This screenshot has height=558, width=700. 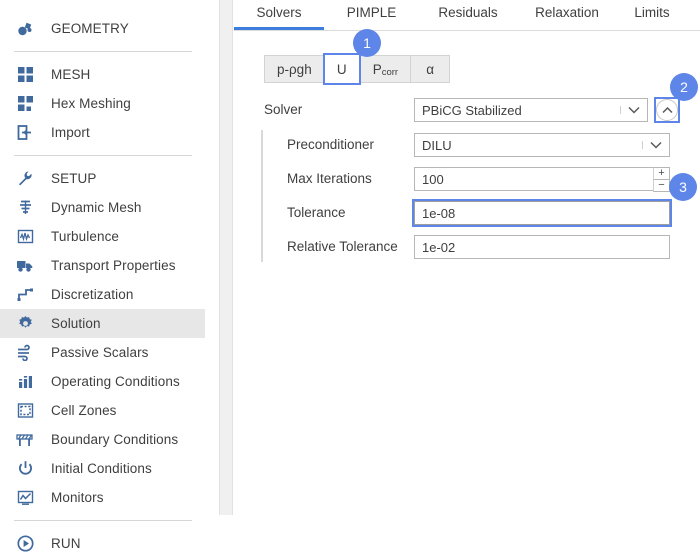 What do you see at coordinates (367, 43) in the screenshot?
I see `step-badge-1: 1` at bounding box center [367, 43].